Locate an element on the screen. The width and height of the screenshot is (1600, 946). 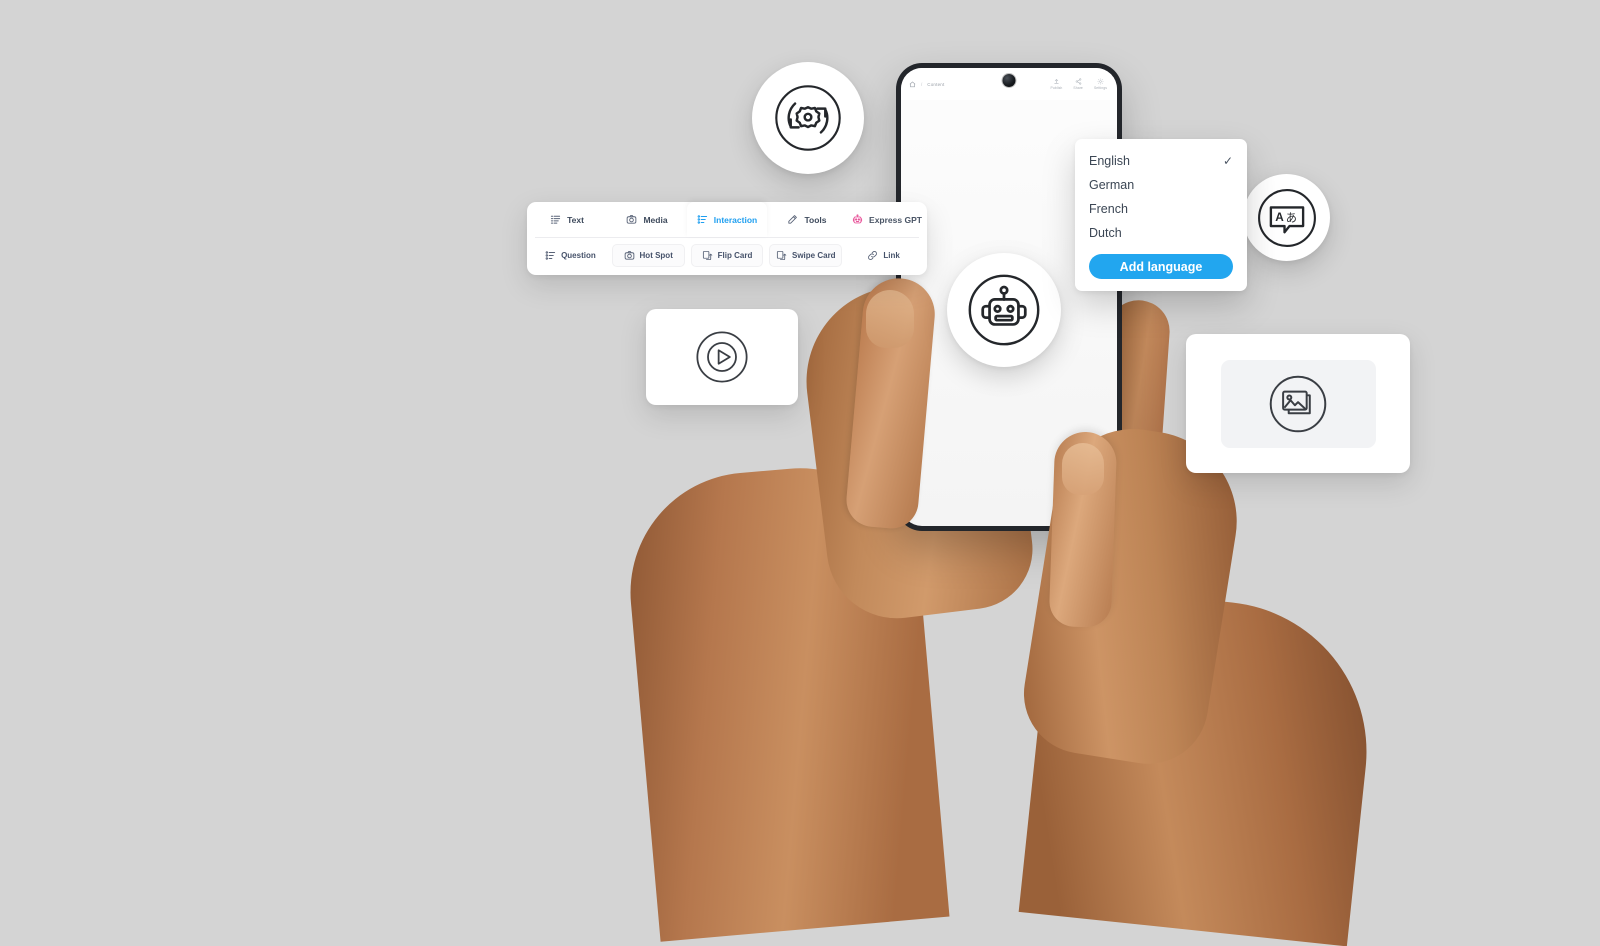
item-question: Question is located at coordinates (570, 255).